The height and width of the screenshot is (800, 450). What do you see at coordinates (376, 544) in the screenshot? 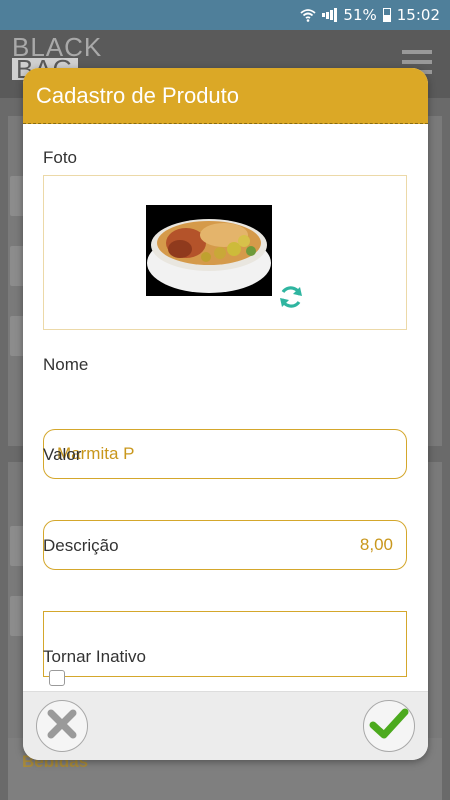
I see `value-input-value: 8,00` at bounding box center [376, 544].